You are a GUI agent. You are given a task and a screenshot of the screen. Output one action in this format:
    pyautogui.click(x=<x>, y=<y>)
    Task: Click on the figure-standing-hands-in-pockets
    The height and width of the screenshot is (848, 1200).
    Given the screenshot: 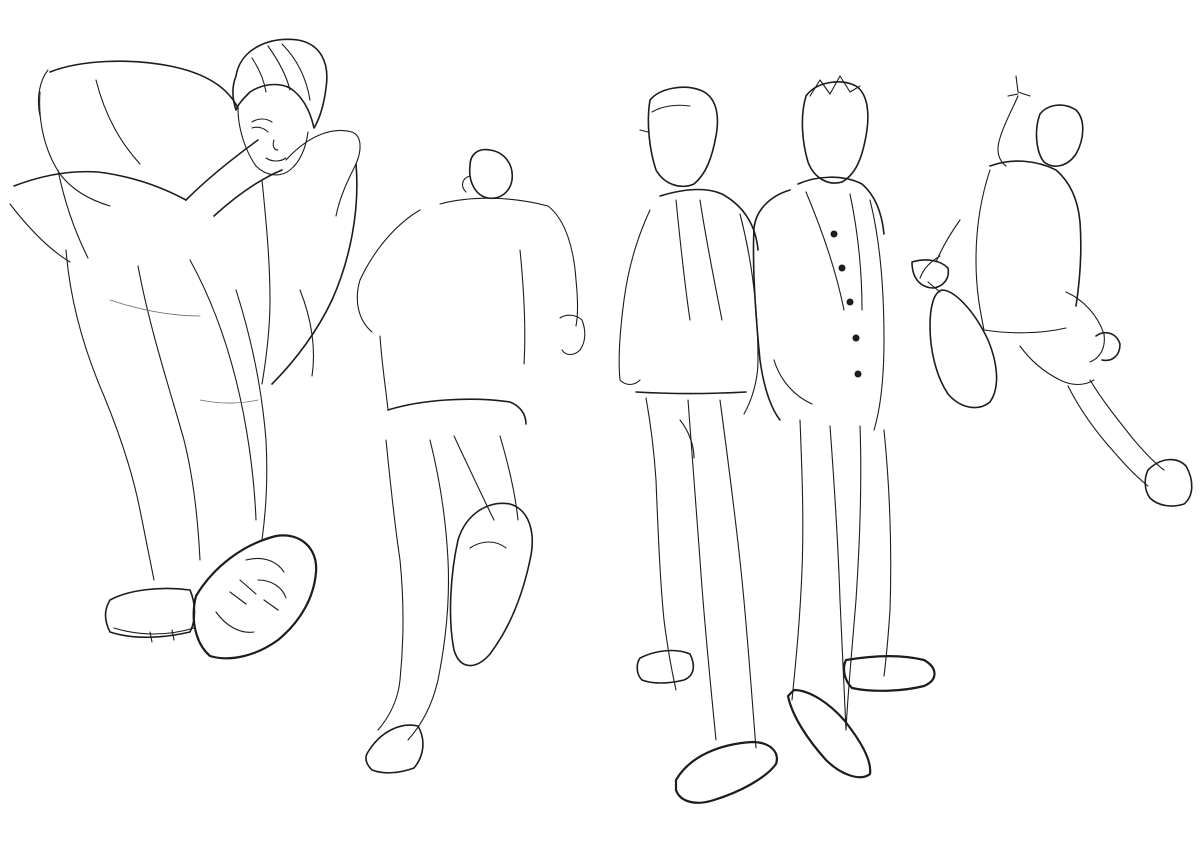 What is the action you would take?
    pyautogui.click(x=698, y=445)
    